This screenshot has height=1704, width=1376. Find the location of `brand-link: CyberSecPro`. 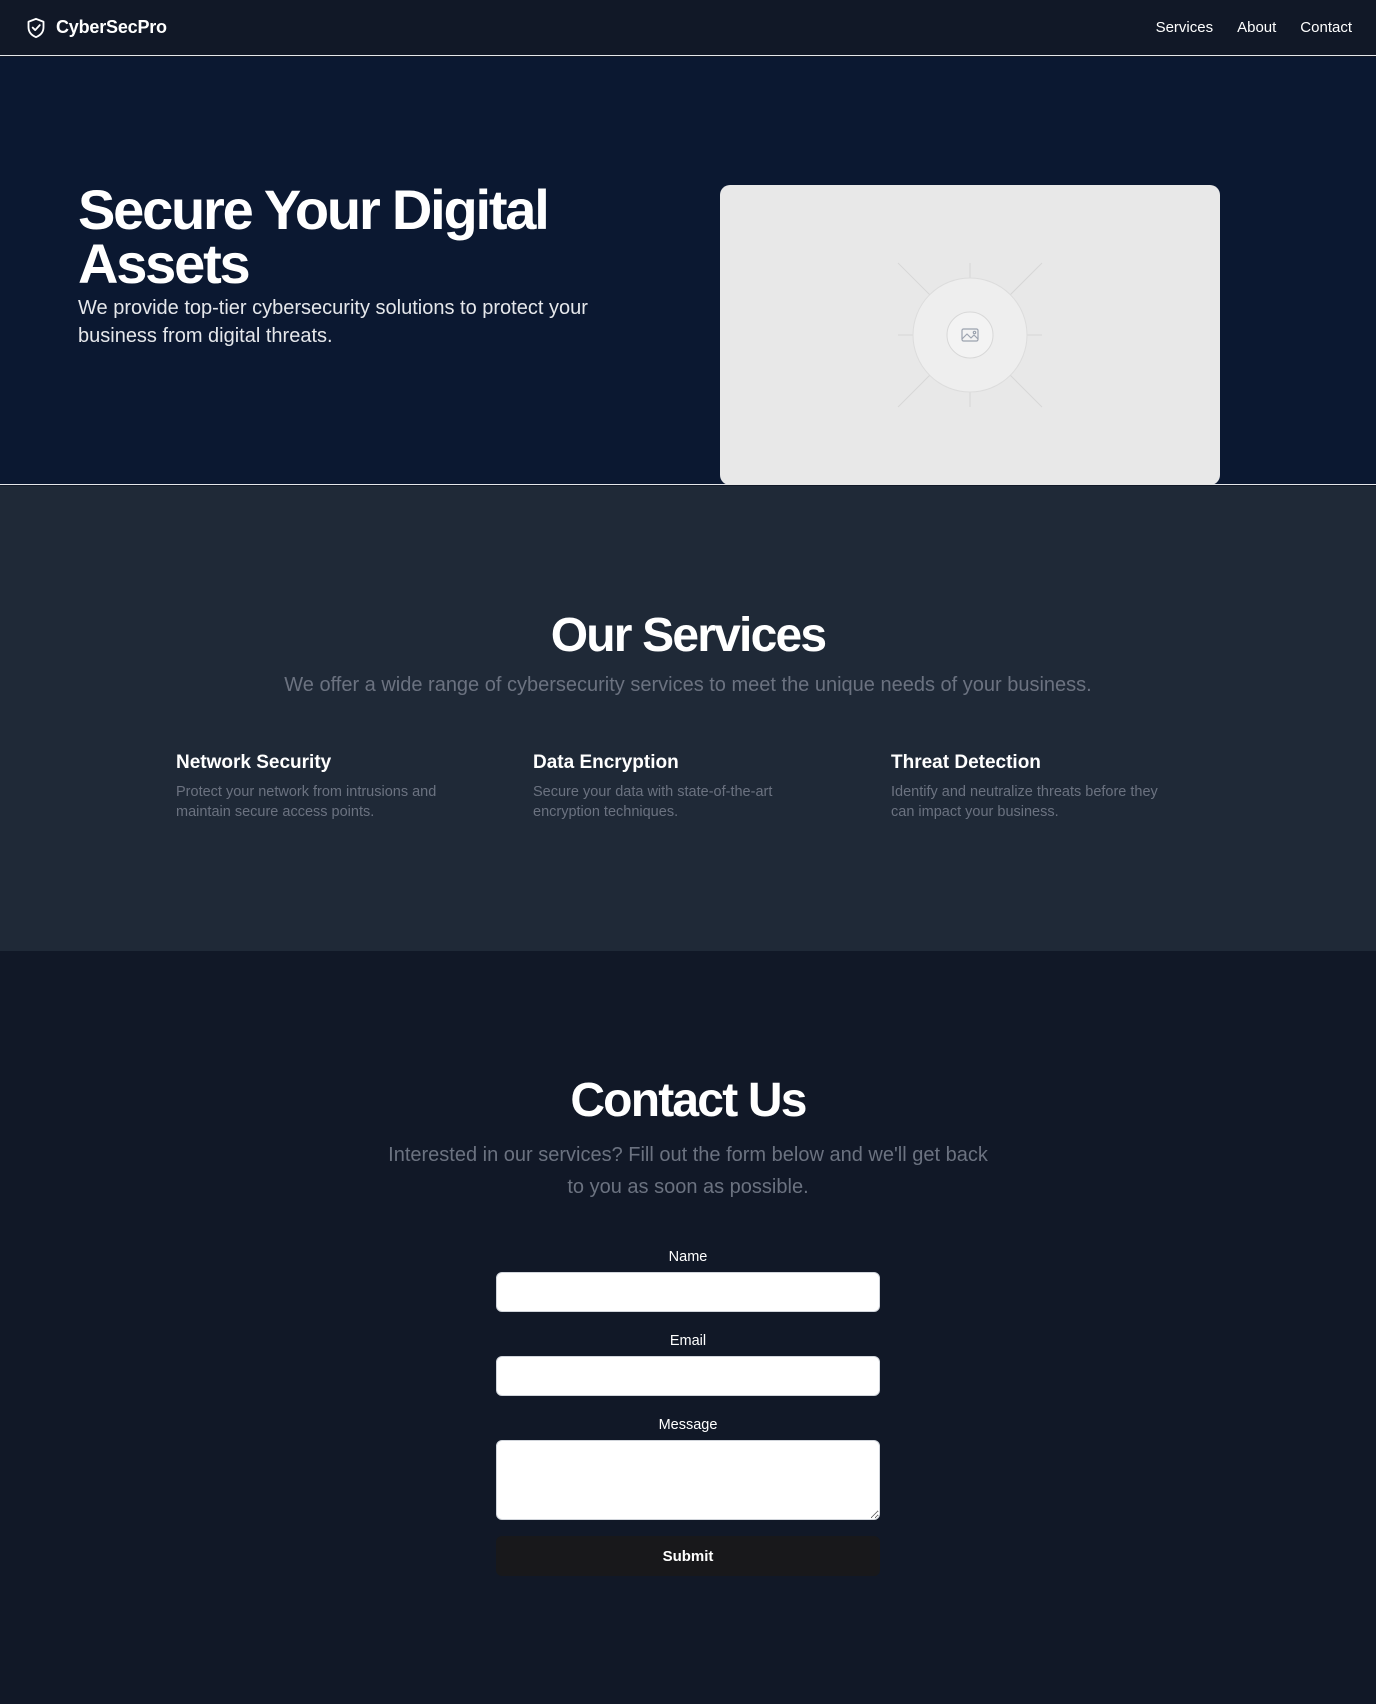

brand-link: CyberSecPro is located at coordinates (96, 28).